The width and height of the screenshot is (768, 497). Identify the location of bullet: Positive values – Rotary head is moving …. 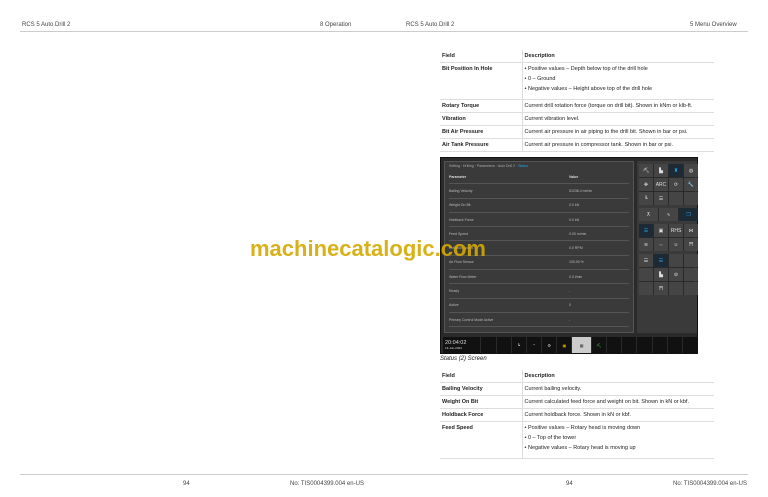
(619, 428).